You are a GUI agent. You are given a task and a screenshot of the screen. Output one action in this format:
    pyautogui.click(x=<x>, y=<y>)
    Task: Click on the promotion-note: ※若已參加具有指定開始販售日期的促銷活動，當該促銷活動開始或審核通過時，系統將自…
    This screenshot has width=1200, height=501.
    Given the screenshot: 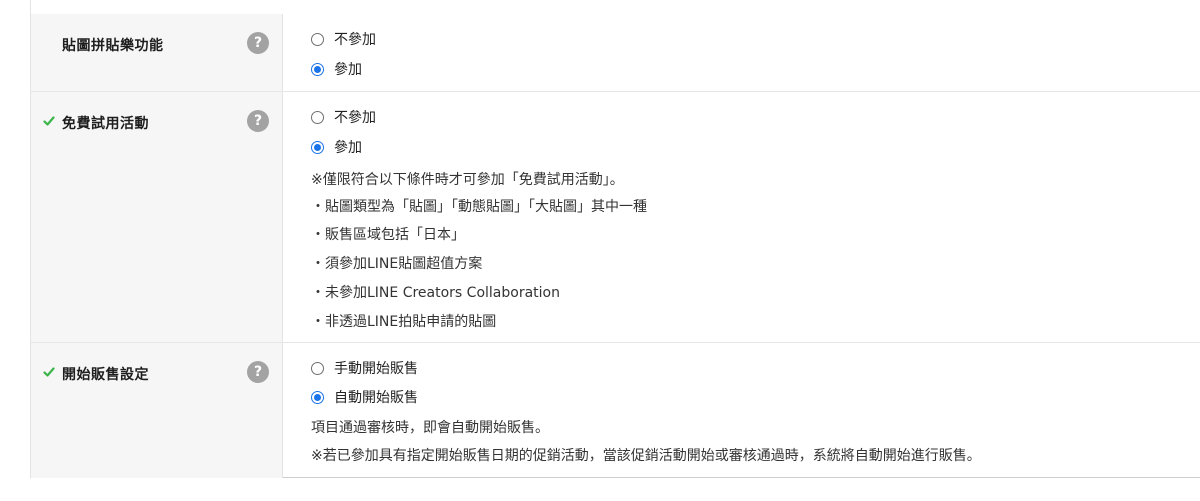 What is the action you would take?
    pyautogui.click(x=646, y=456)
    